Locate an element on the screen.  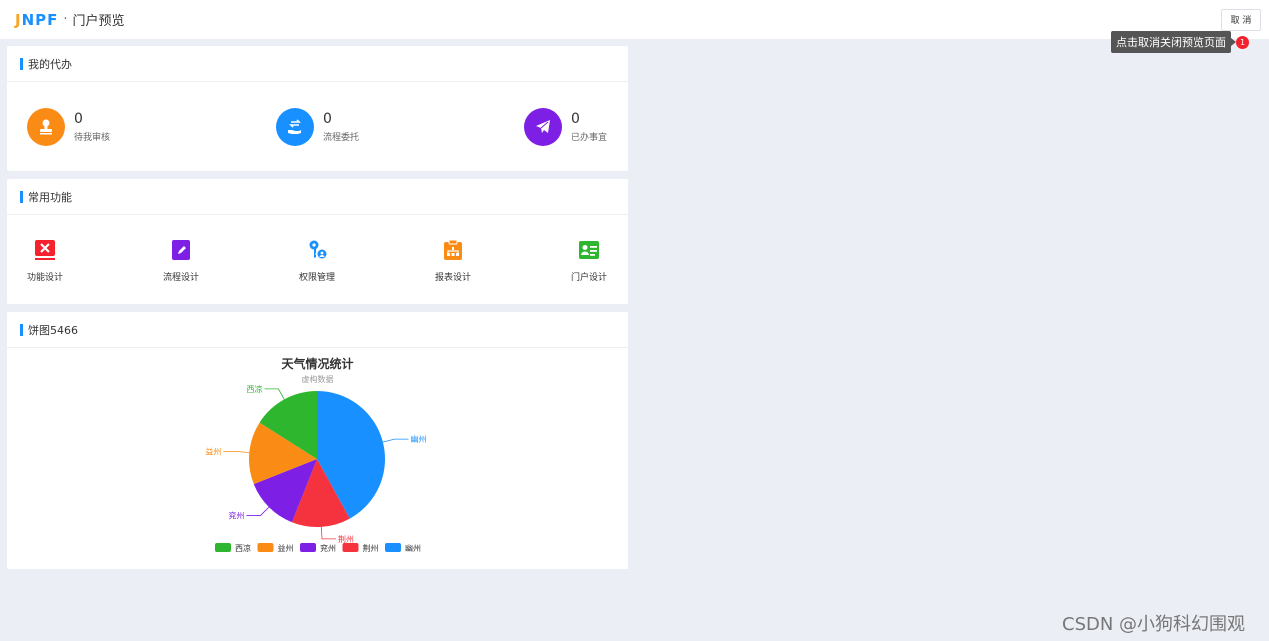
logo-text: NPF is located at coordinates (40, 19).